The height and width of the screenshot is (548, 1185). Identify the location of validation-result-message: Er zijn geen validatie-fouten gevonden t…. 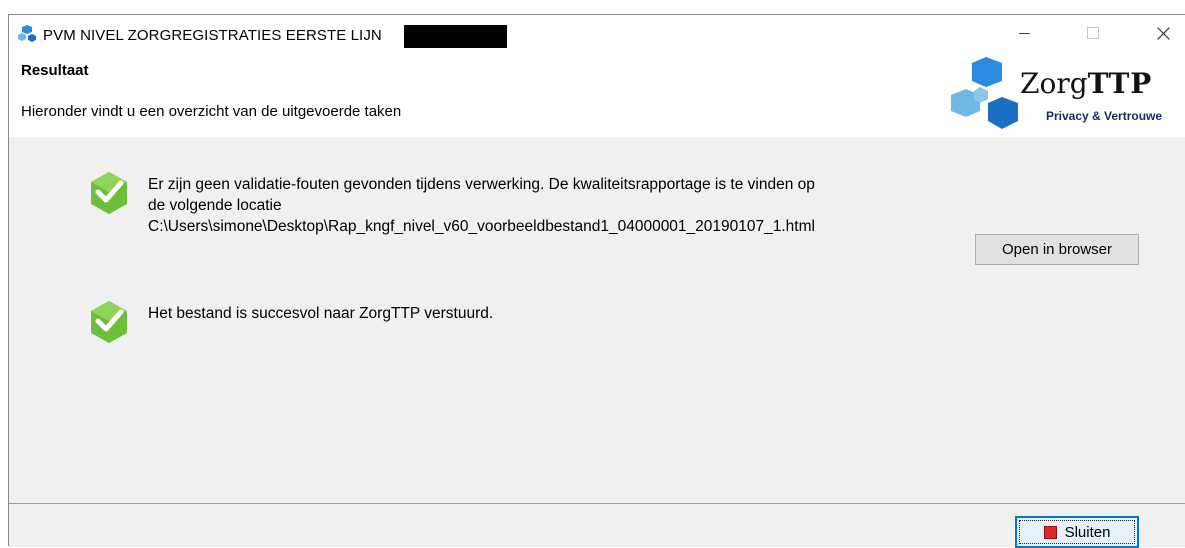
(558, 205).